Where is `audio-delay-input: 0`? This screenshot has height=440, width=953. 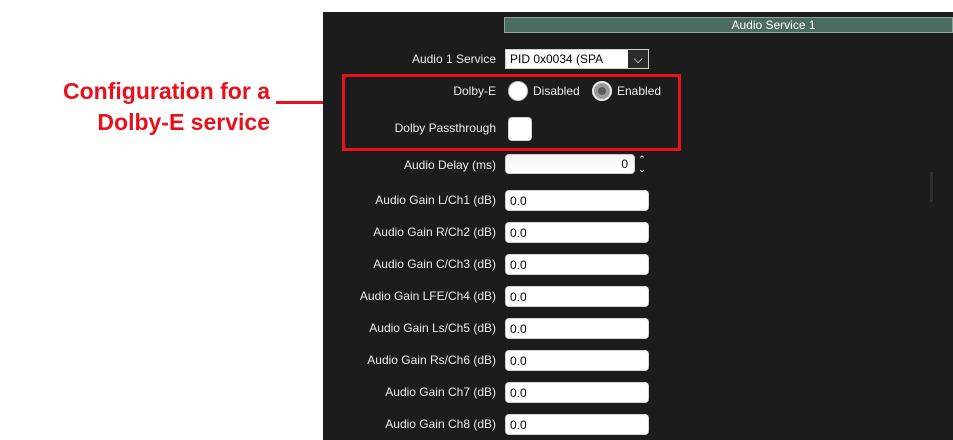 audio-delay-input: 0 is located at coordinates (570, 164).